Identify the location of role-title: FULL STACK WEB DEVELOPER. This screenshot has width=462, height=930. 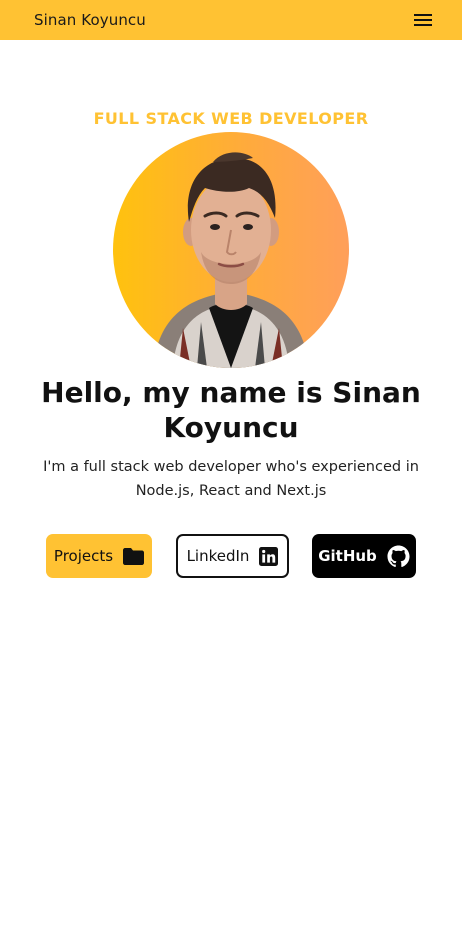
(231, 118).